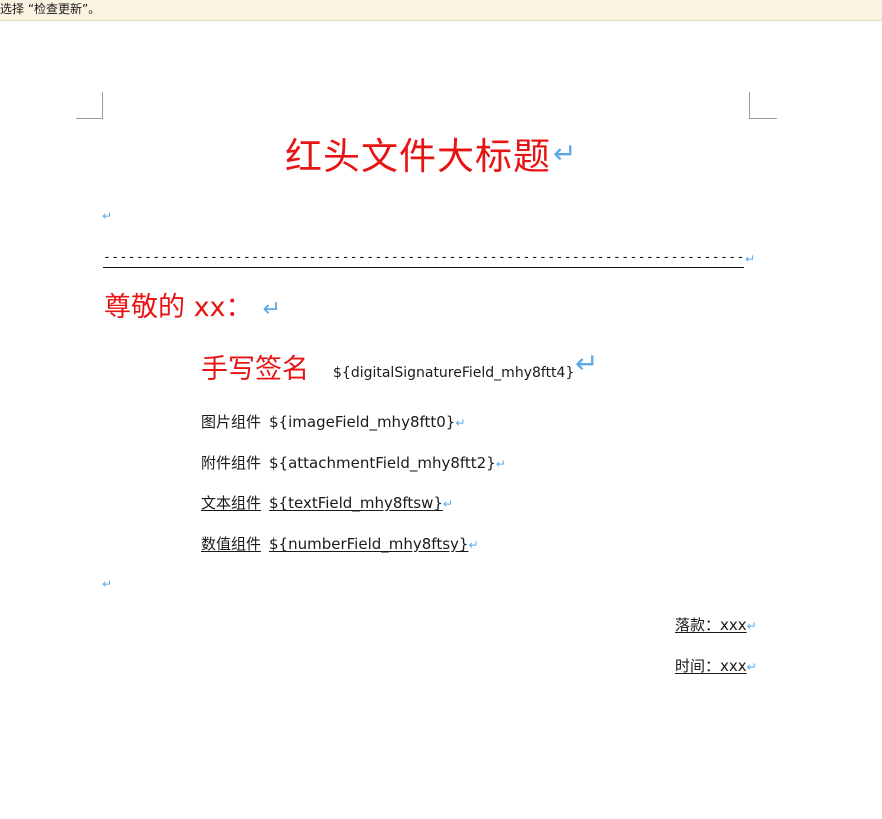  I want to click on crop-mark-top-right, so click(763, 105).